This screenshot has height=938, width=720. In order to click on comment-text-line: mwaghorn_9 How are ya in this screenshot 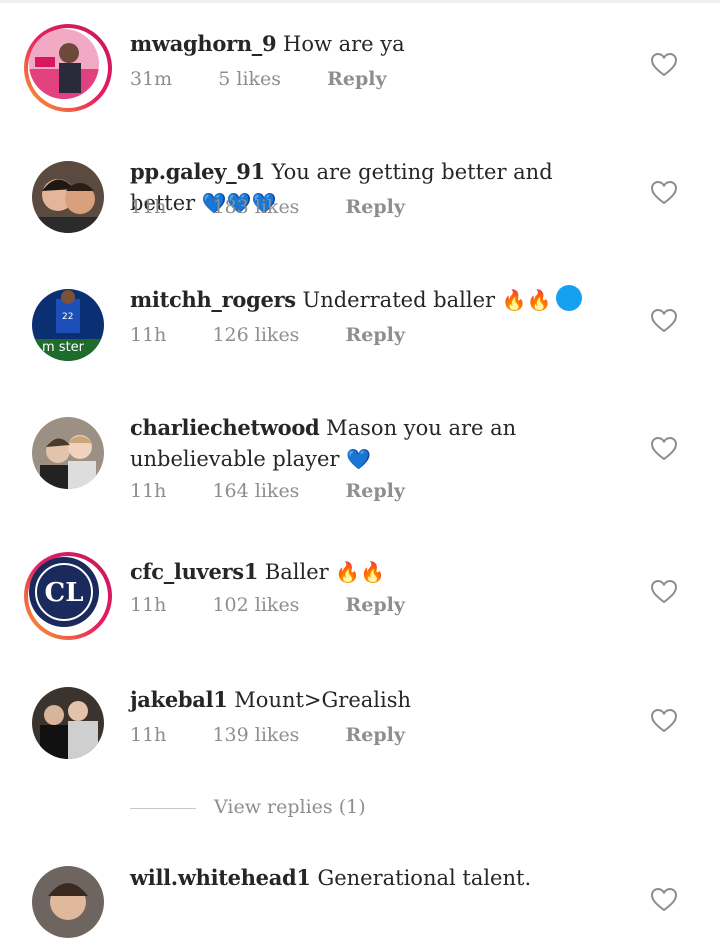, I will do `click(375, 44)`.